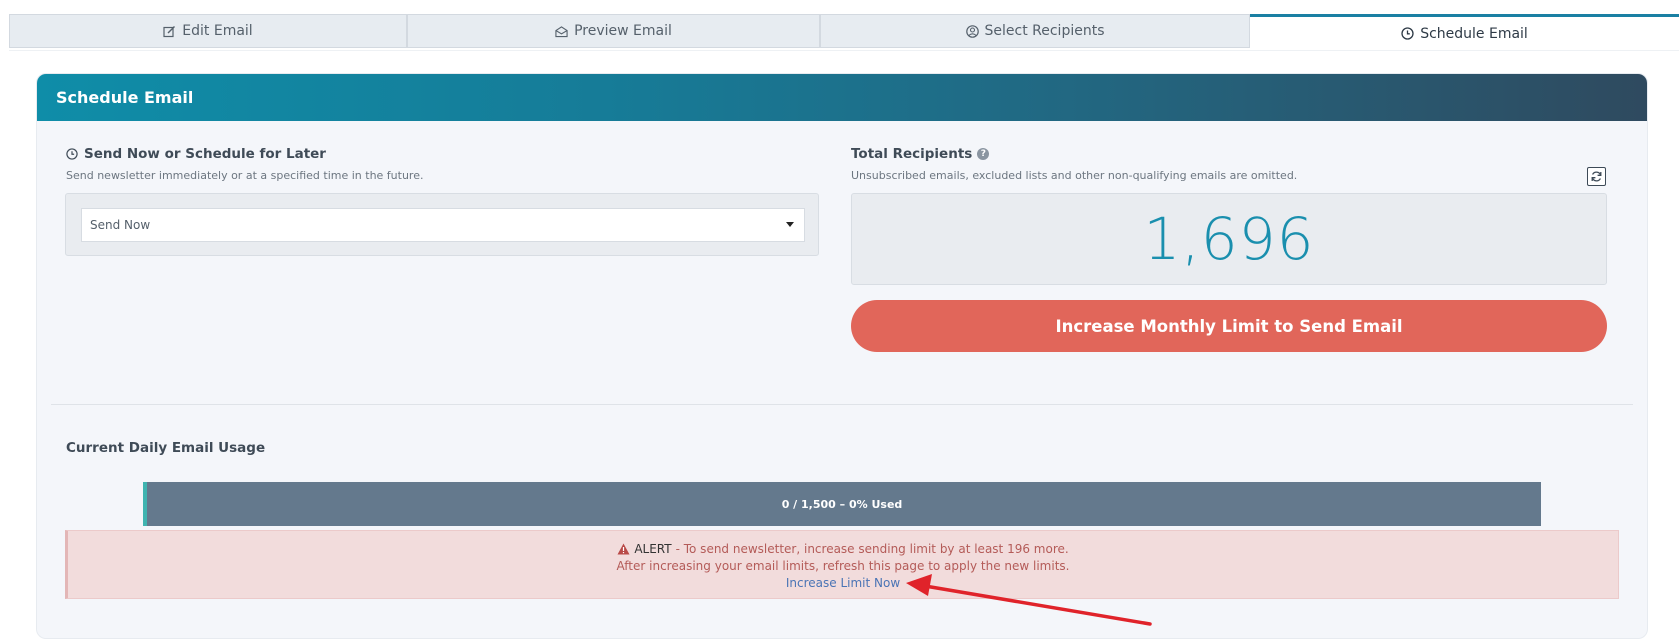 The image size is (1679, 641). What do you see at coordinates (790, 224) in the screenshot?
I see `caret-down-icon` at bounding box center [790, 224].